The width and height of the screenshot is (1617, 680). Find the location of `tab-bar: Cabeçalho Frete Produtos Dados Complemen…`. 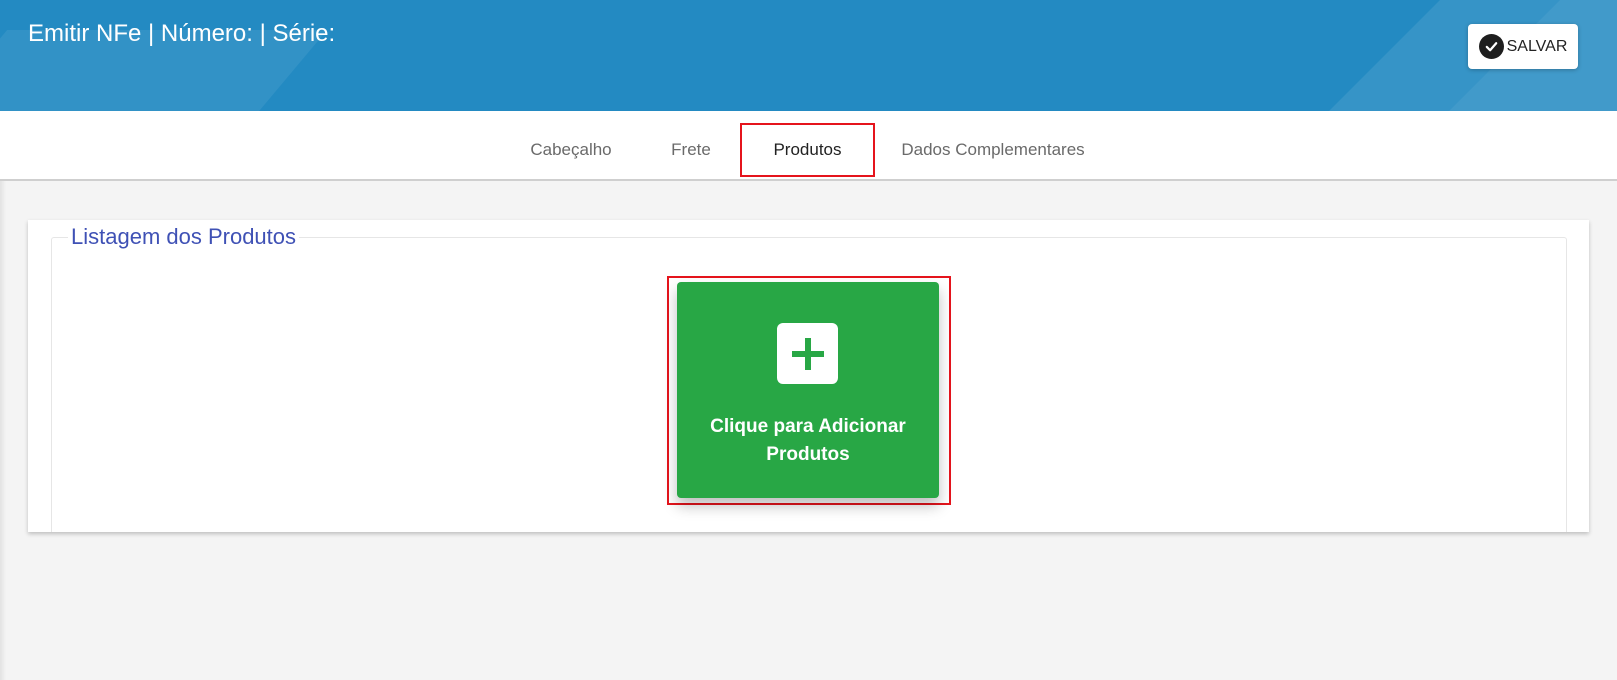

tab-bar: Cabeçalho Frete Produtos Dados Complemen… is located at coordinates (808, 146).